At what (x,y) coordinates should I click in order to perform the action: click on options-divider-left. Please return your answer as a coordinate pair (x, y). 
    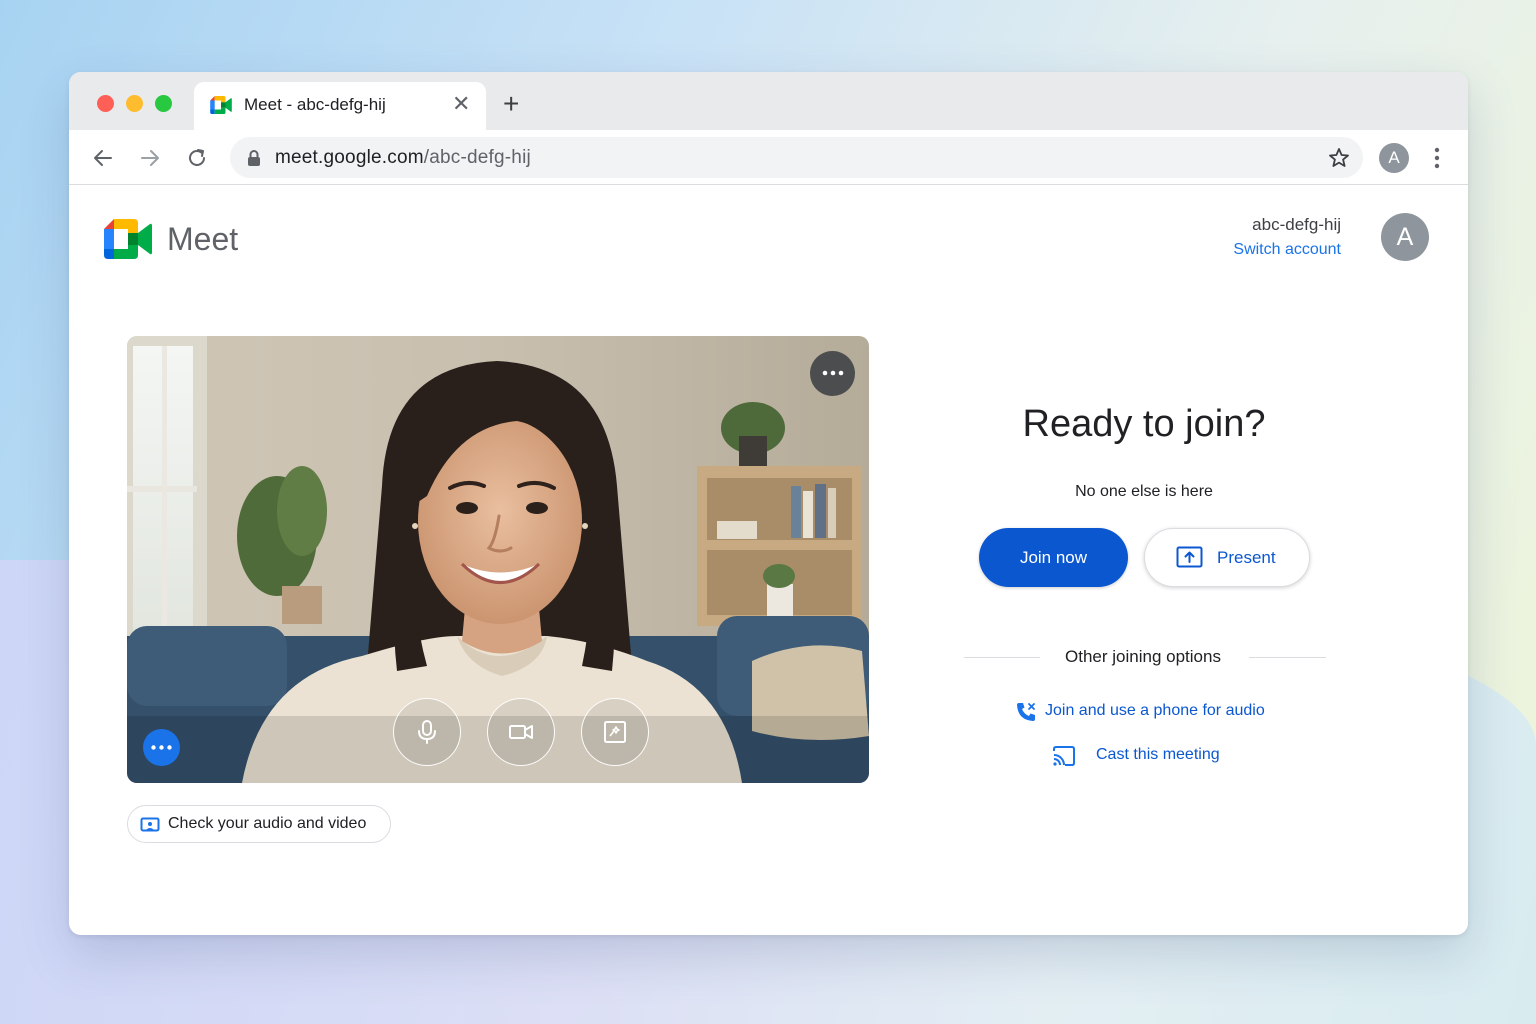
    Looking at the image, I should click on (1002, 657).